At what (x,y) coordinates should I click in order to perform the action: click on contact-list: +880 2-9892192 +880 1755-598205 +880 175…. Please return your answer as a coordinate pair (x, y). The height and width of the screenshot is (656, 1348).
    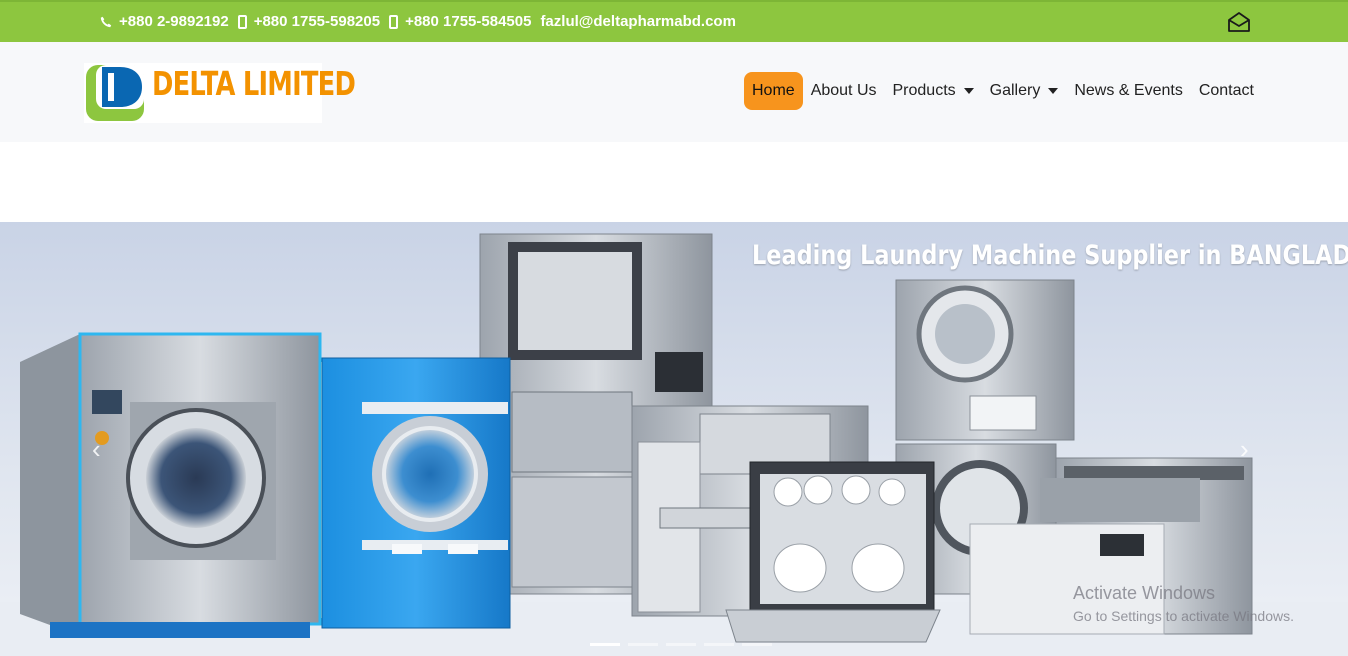
    Looking at the image, I should click on (422, 21).